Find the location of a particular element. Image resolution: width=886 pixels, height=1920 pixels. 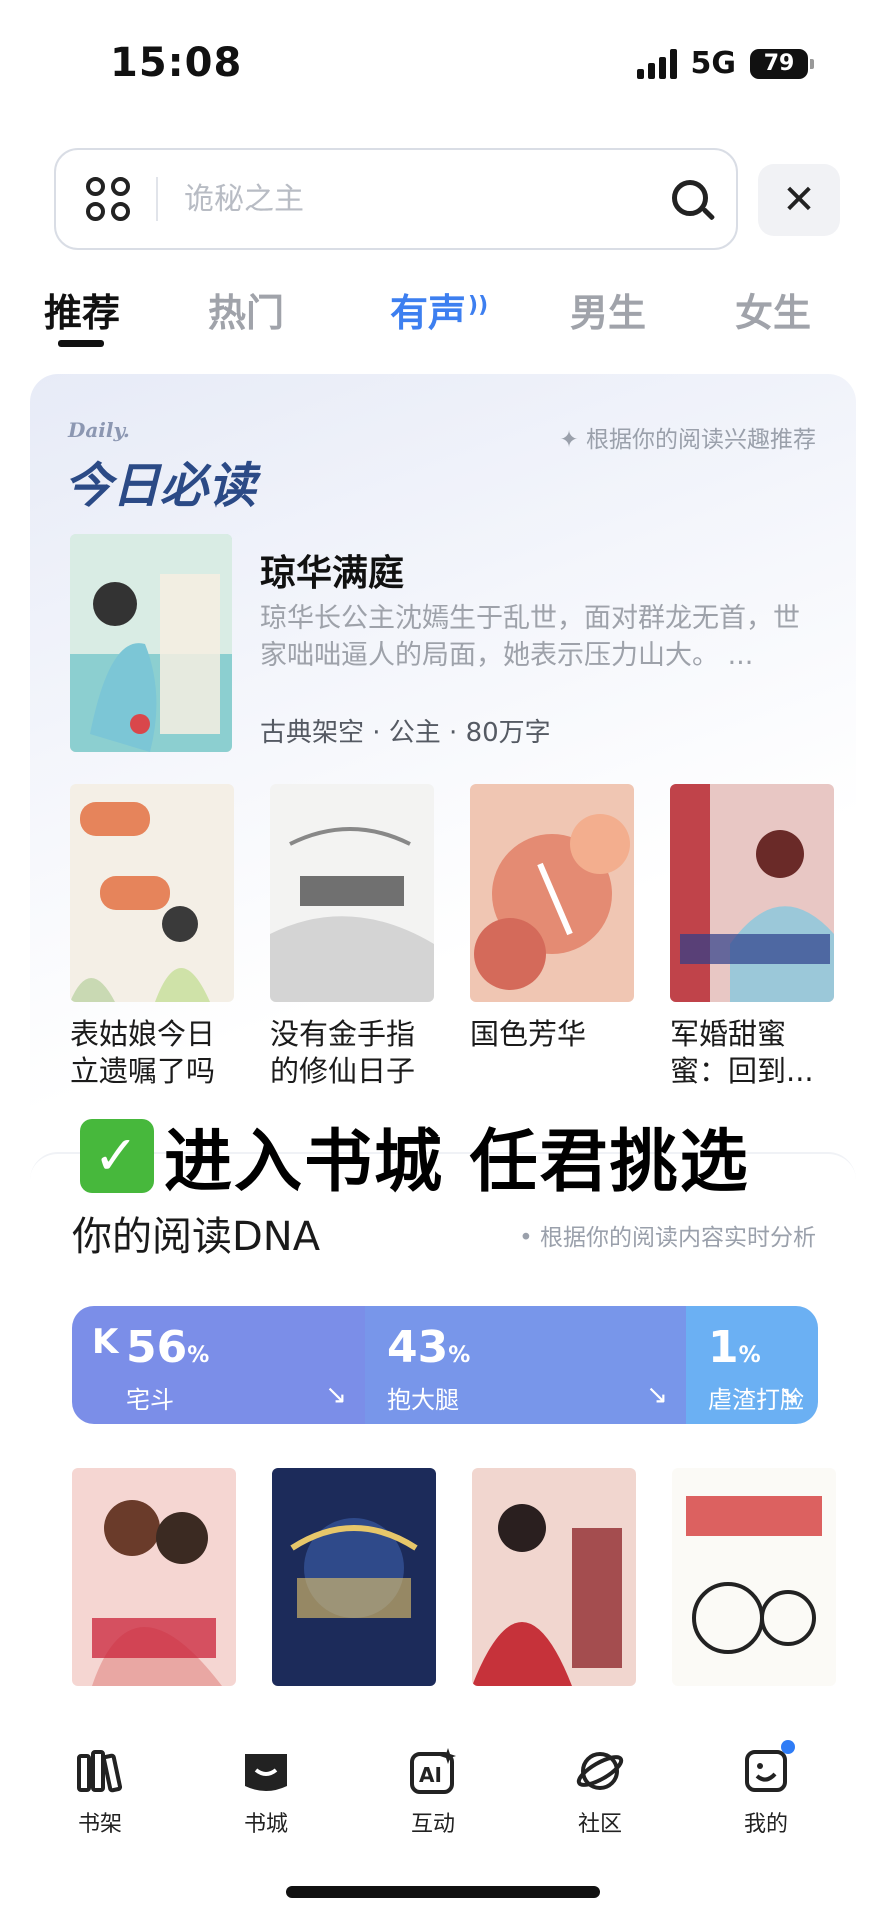

bottom-nav: 书架 书城 AI 互动 社区 我的 is located at coordinates (443, 1813).